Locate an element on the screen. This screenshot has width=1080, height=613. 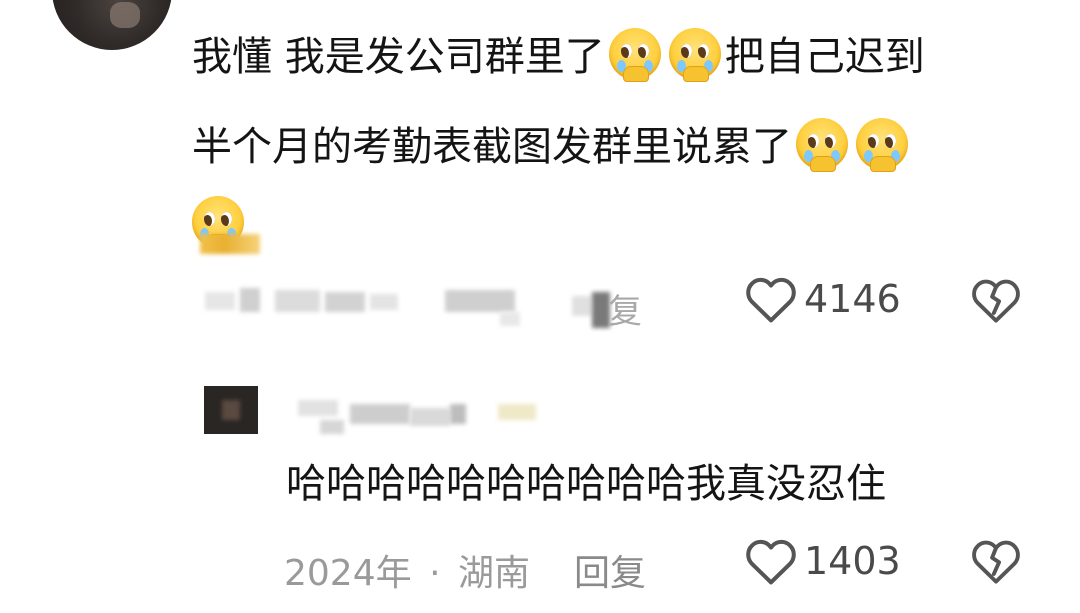
reply-date: 2024年 is located at coordinates (348, 573).